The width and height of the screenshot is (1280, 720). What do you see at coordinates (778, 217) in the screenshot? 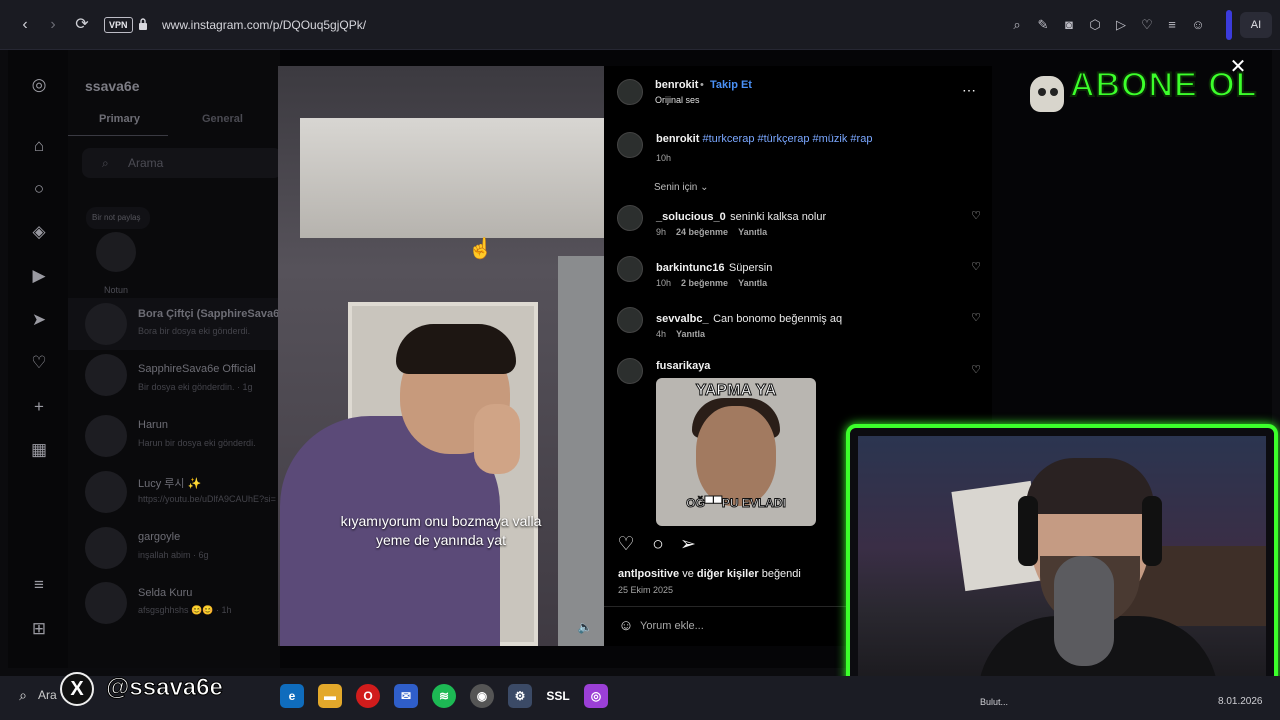
I see `comment-text: seninki kalksa nolur` at bounding box center [778, 217].